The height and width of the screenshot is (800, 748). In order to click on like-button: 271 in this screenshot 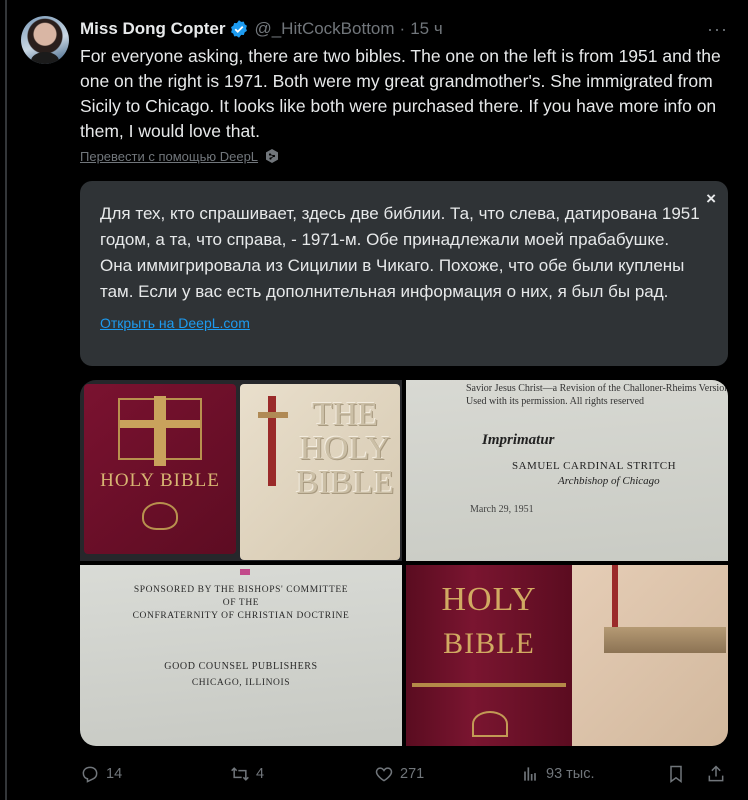, I will do `click(399, 774)`.